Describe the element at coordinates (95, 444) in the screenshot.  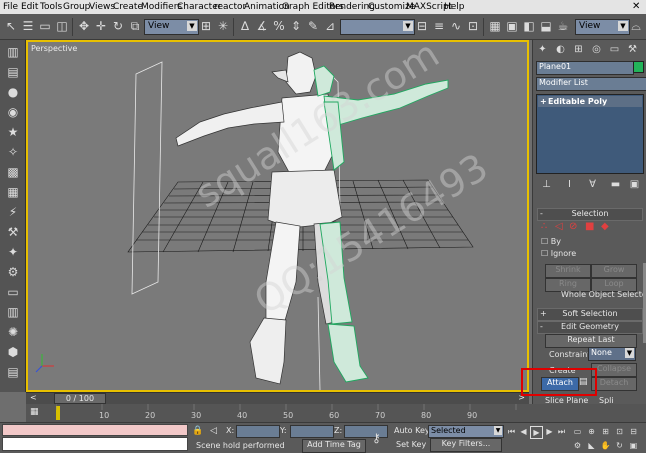
I see `maxscript-input` at that location.